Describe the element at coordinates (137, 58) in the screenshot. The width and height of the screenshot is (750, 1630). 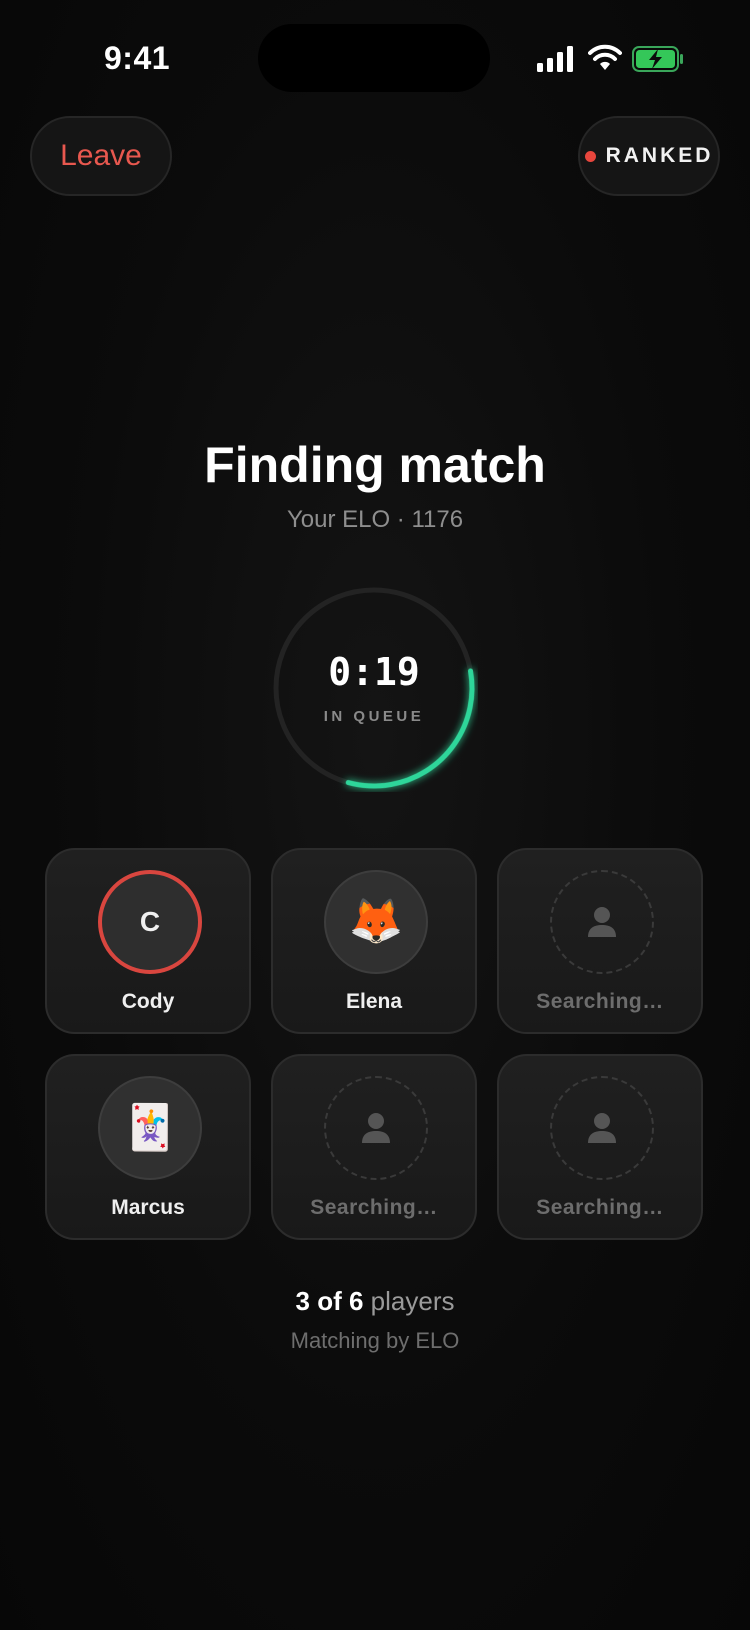
I see `status-time: 9:41` at that location.